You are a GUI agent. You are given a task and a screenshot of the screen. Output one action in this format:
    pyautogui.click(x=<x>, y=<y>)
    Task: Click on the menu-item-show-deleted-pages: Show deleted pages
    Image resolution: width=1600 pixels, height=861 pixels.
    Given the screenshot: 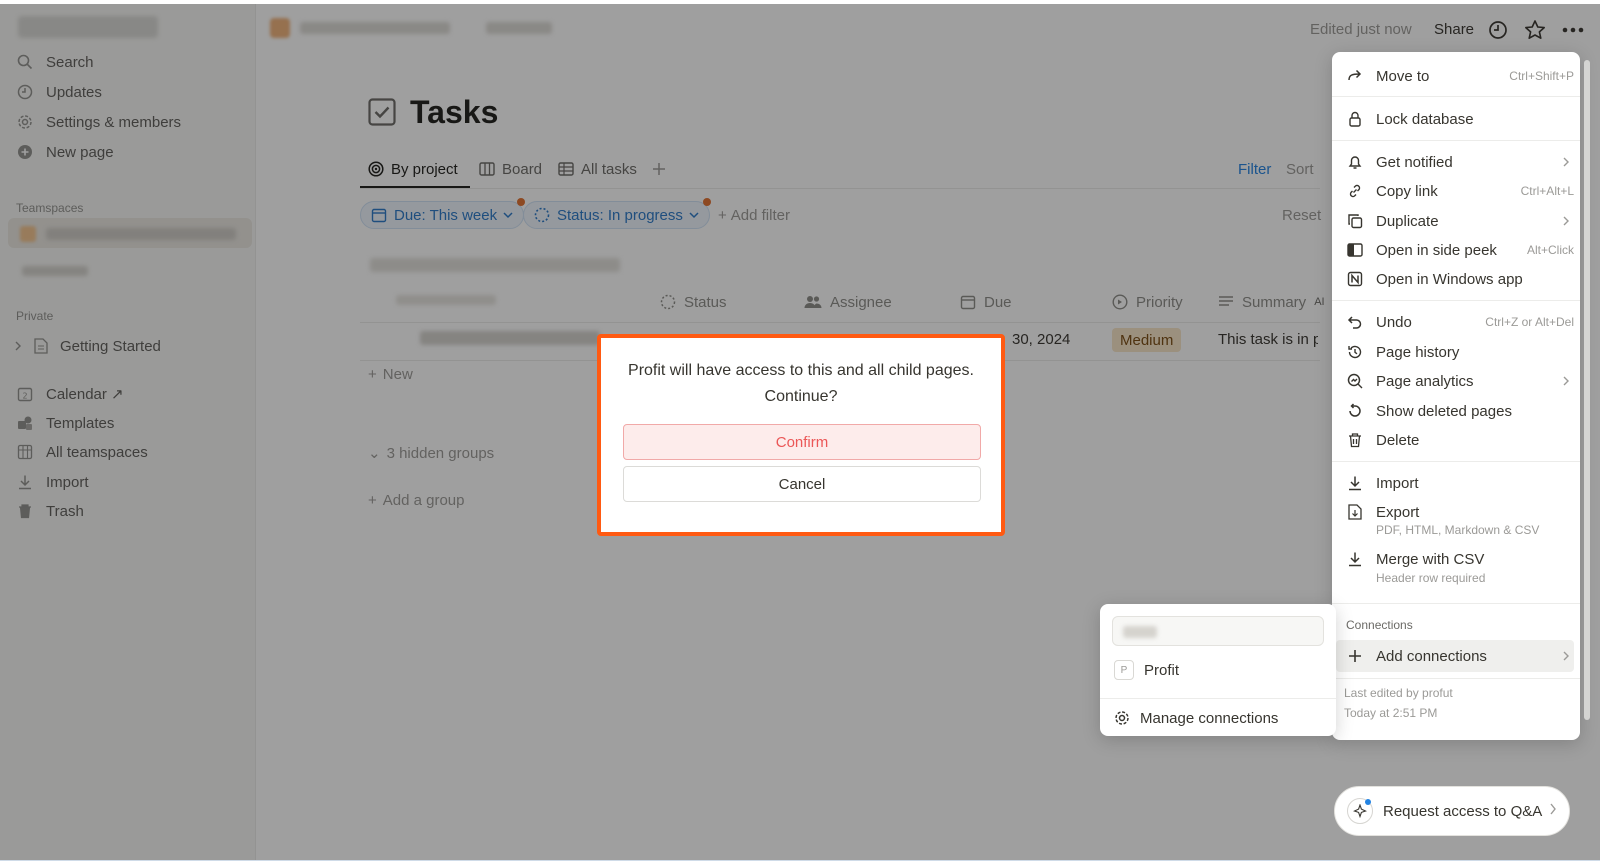 What is the action you would take?
    pyautogui.click(x=1459, y=411)
    